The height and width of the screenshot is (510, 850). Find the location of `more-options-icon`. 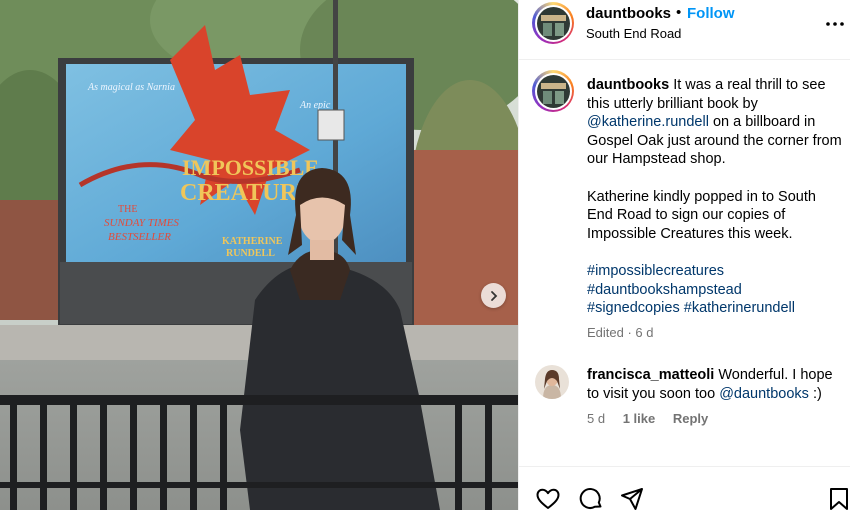

more-options-icon is located at coordinates (835, 24).